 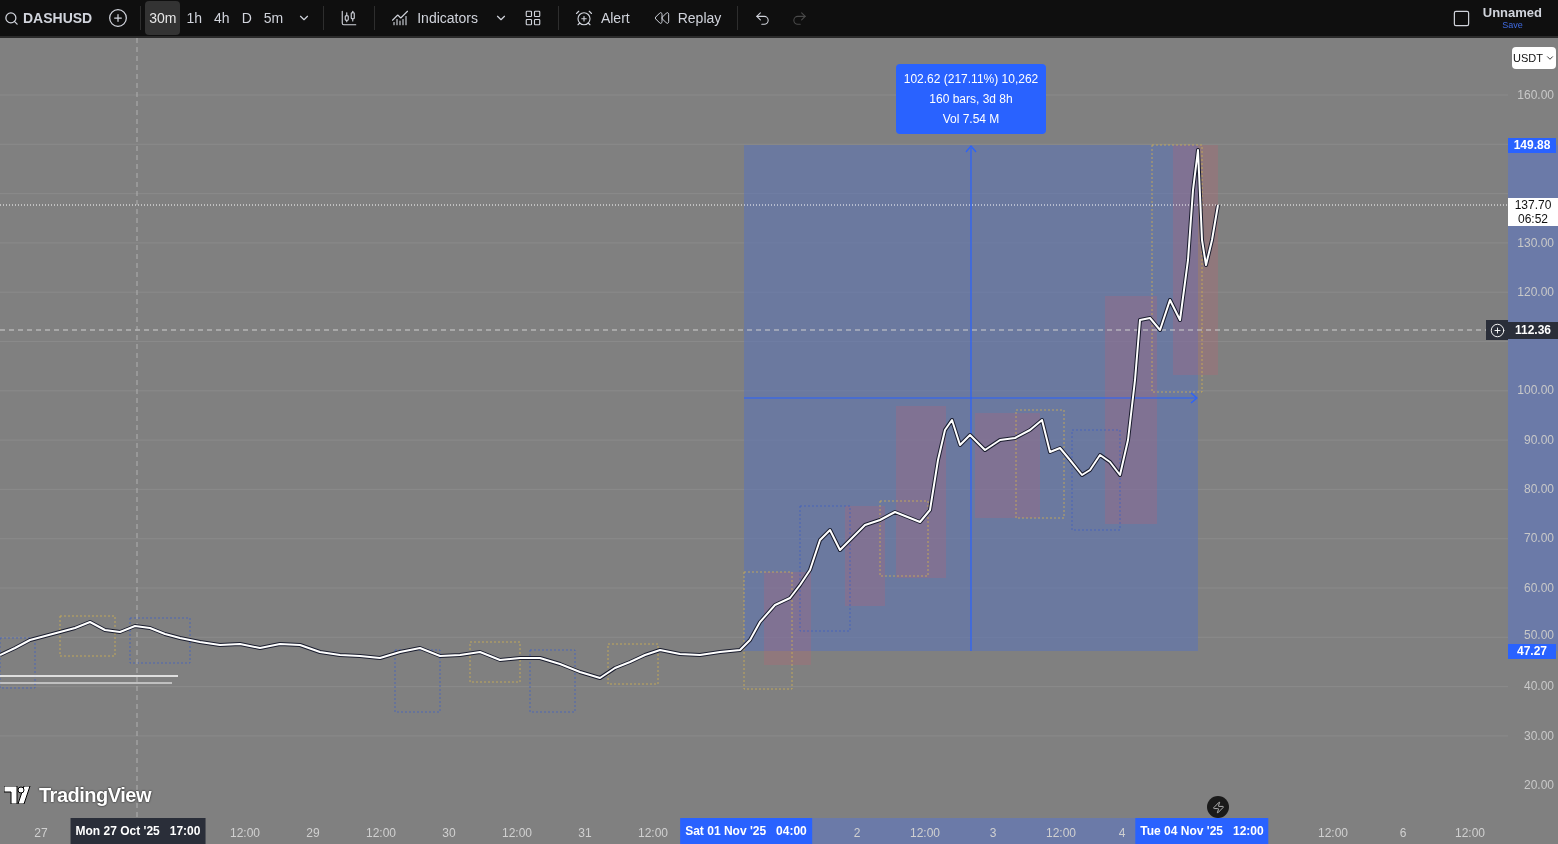 What do you see at coordinates (1538, 785) in the screenshot?
I see `price-tick: 20.00` at bounding box center [1538, 785].